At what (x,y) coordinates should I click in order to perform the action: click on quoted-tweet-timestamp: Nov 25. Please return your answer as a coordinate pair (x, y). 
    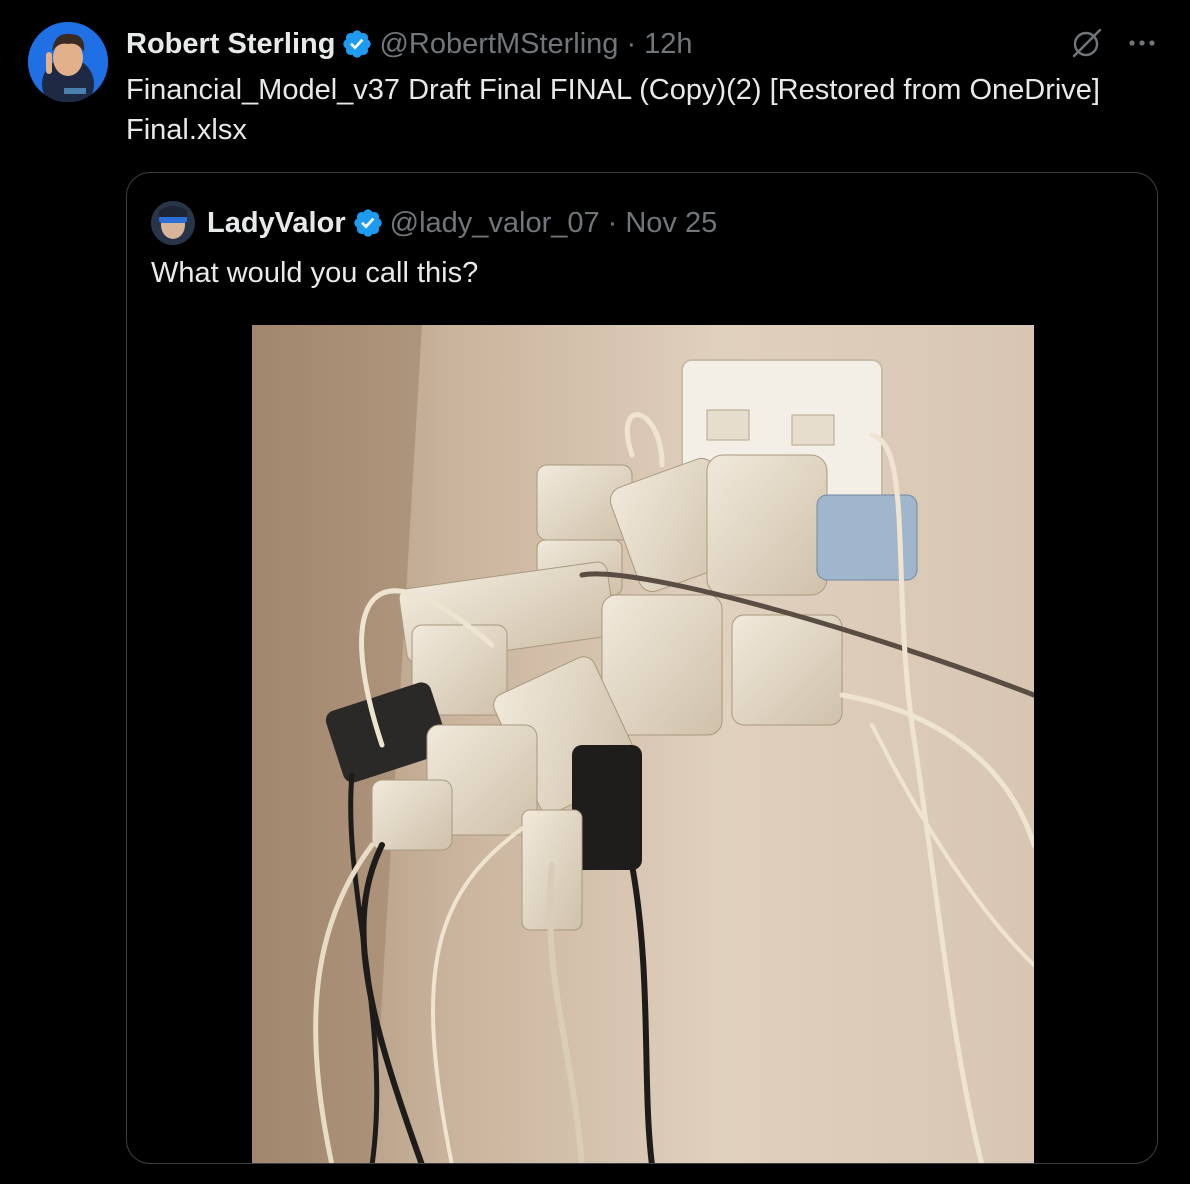
    Looking at the image, I should click on (671, 223).